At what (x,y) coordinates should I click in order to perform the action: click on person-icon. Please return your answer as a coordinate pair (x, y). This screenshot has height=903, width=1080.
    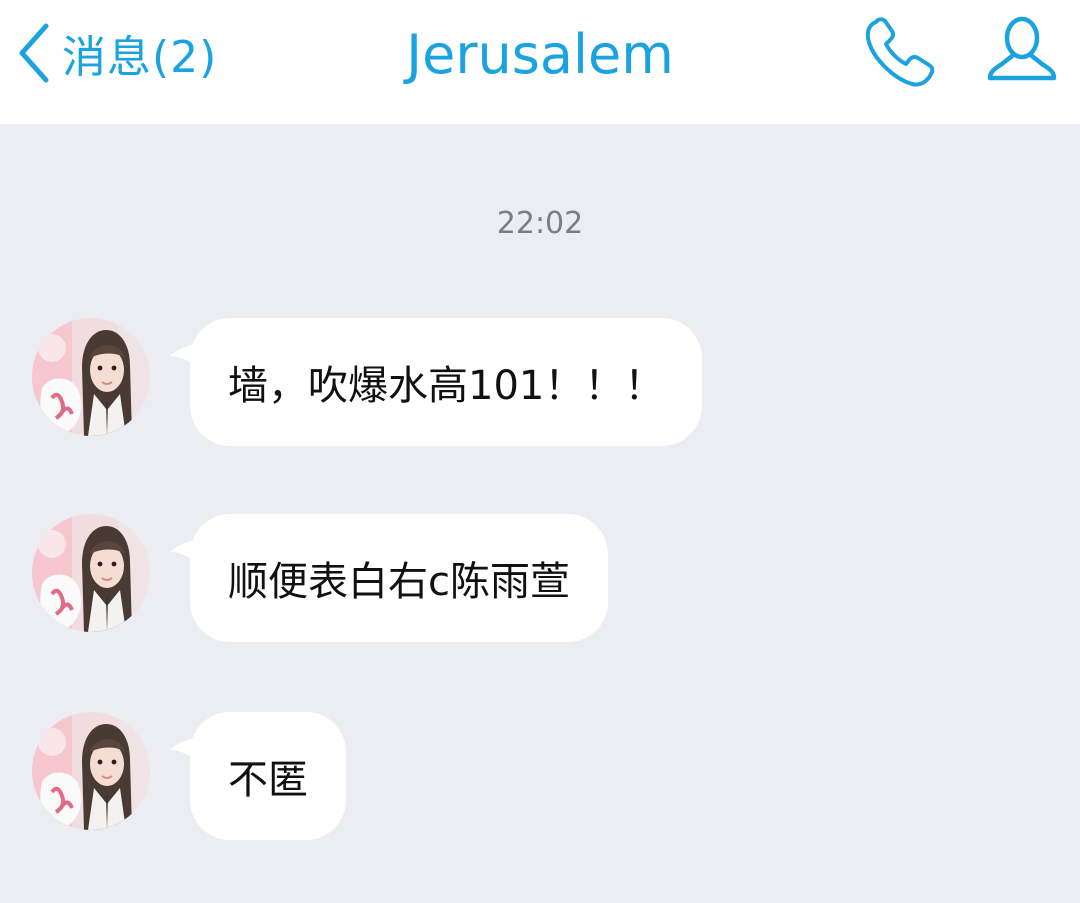
    Looking at the image, I should click on (1022, 48).